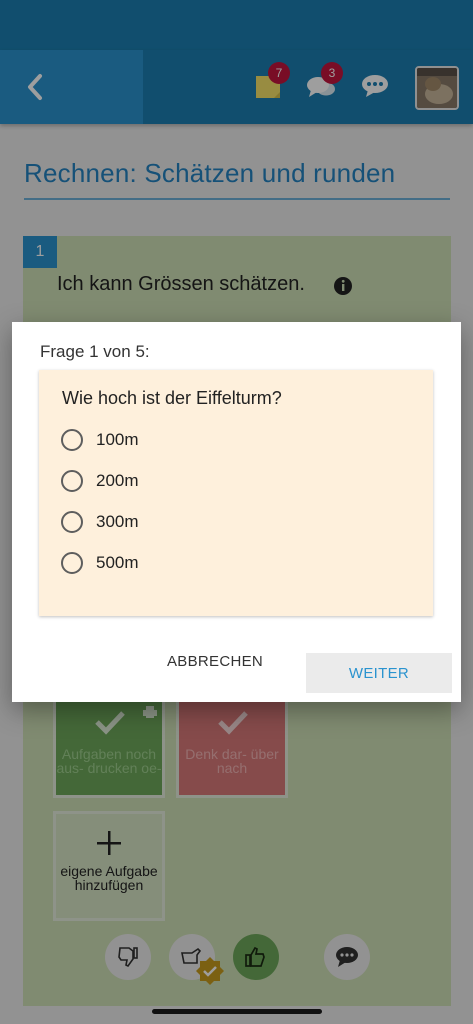 Image resolution: width=473 pixels, height=1024 pixels. Describe the element at coordinates (117, 521) in the screenshot. I see `option-label: 300m` at that location.